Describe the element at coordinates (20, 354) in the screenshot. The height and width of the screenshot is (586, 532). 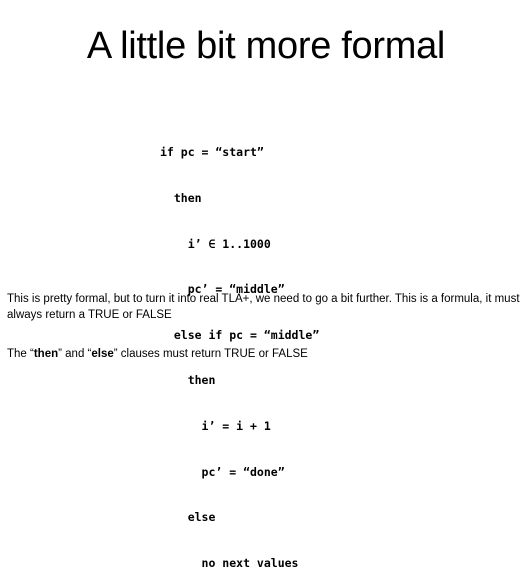
I see `clauses-text-part: The “` at that location.